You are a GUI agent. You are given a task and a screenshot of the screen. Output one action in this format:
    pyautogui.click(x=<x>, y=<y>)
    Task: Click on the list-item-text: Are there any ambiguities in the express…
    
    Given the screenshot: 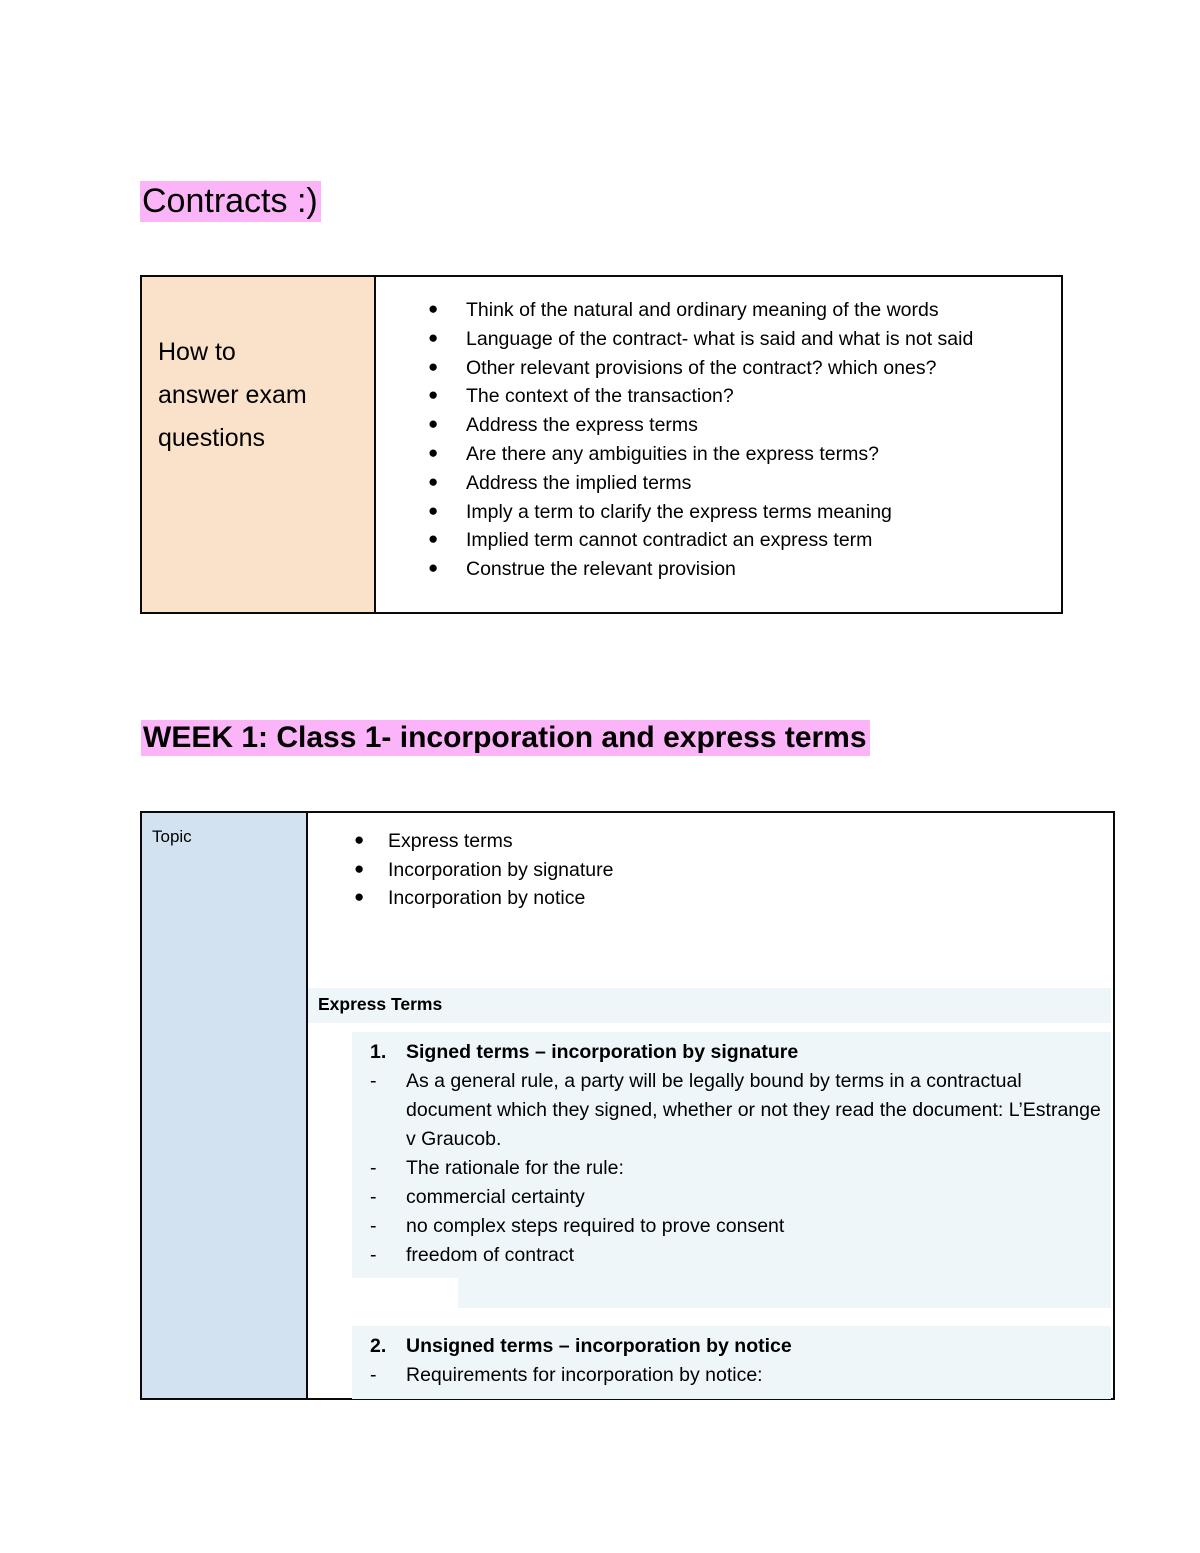 What is the action you would take?
    pyautogui.click(x=672, y=453)
    